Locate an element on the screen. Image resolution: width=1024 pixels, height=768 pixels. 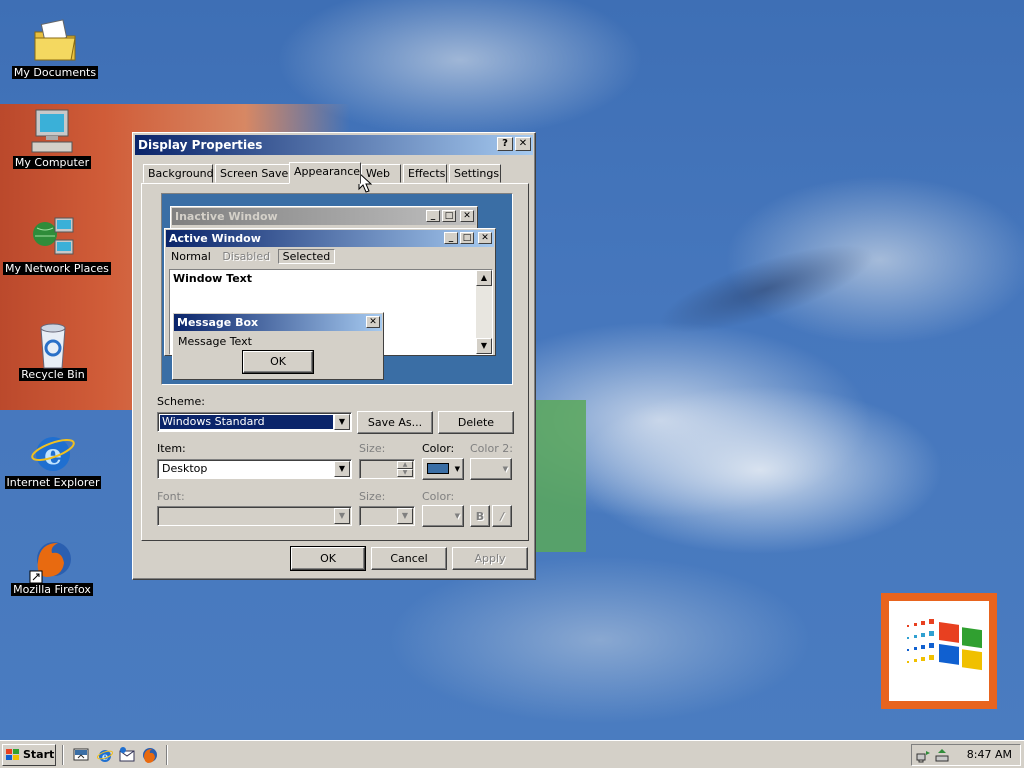
start-button: Start is located at coordinates (29, 755).